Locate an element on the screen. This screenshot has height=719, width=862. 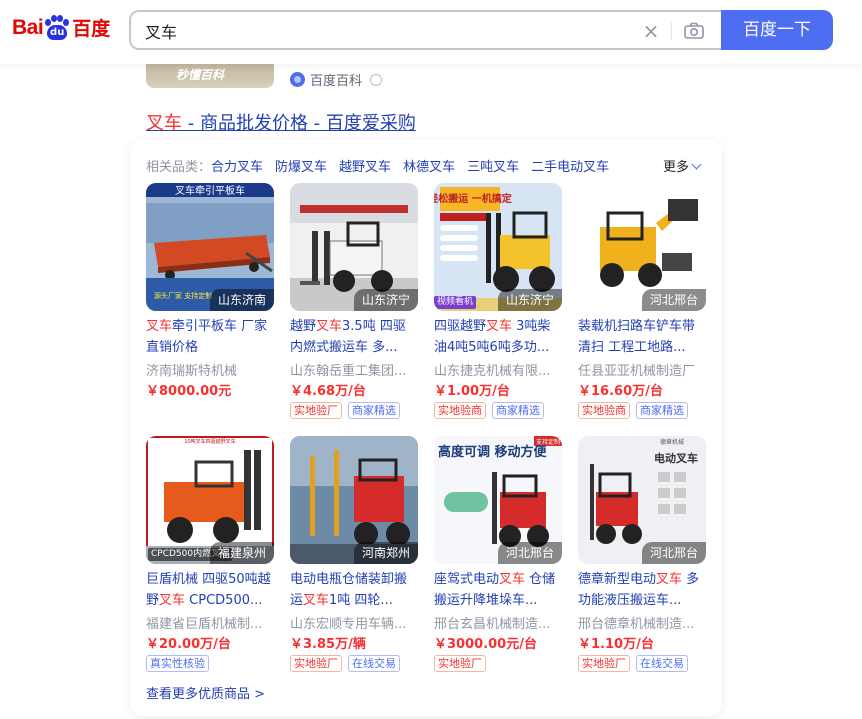
category-label: 相关品类： is located at coordinates (179, 167).